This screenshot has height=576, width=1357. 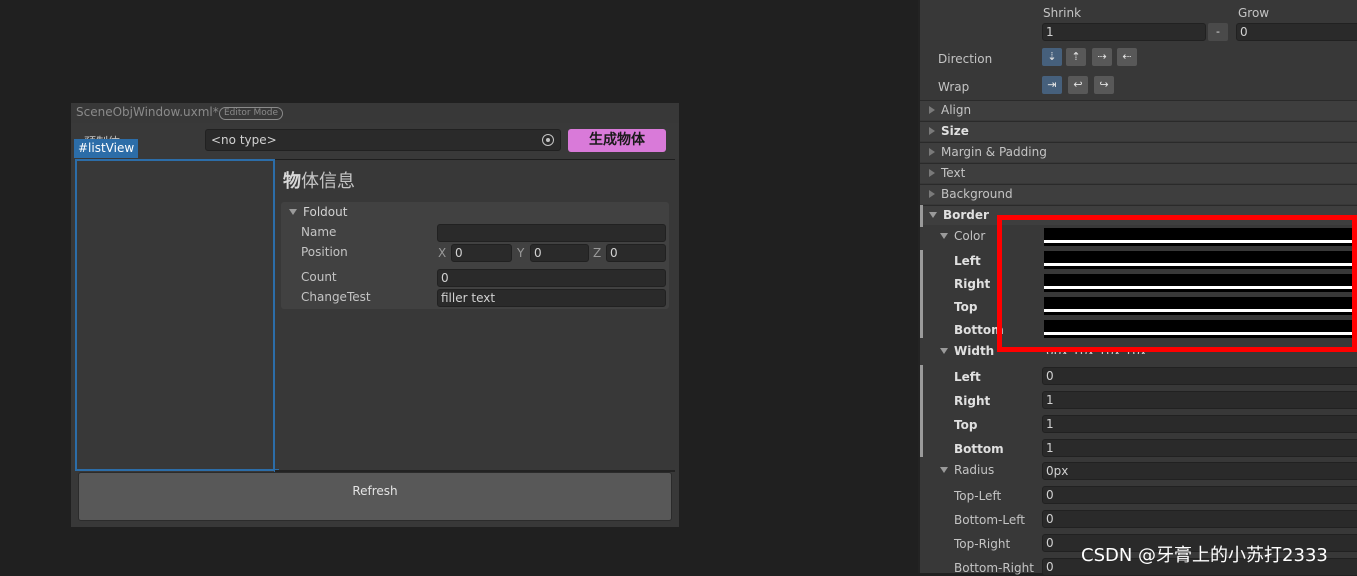 What do you see at coordinates (965, 59) in the screenshot?
I see `direction-label: Direction` at bounding box center [965, 59].